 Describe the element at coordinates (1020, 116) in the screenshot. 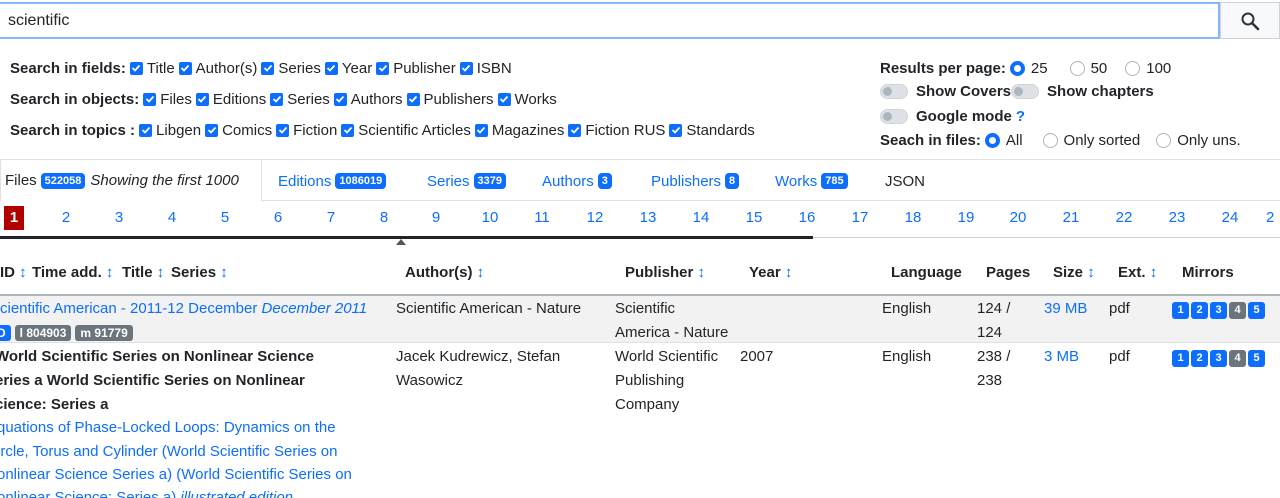

I see `help-icon: ?` at that location.